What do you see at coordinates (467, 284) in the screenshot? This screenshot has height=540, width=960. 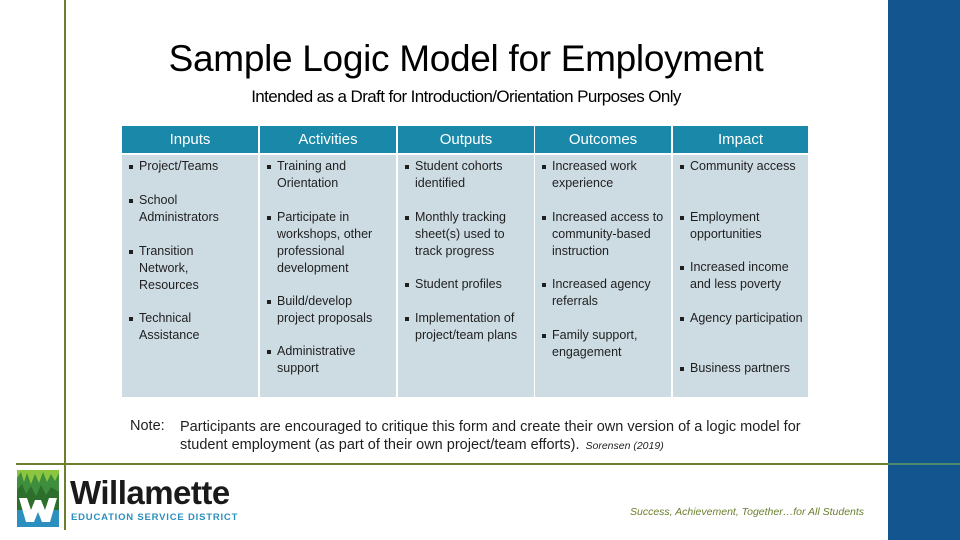 I see `list-item: Student profiles` at bounding box center [467, 284].